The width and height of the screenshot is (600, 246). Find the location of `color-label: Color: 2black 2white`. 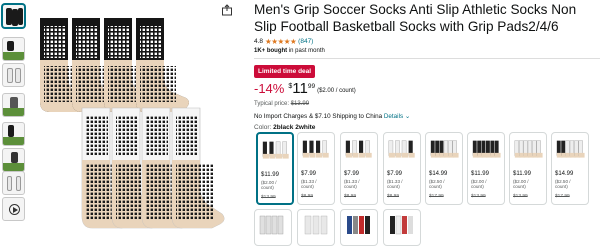

color-label: Color: 2black 2white is located at coordinates (285, 127).